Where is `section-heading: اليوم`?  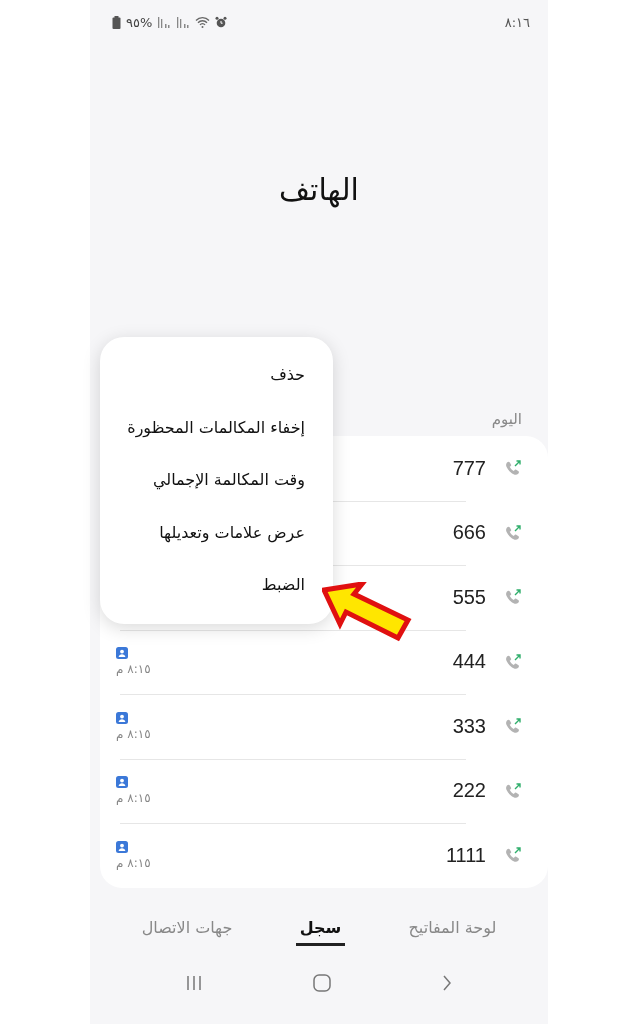 section-heading: اليوم is located at coordinates (506, 419).